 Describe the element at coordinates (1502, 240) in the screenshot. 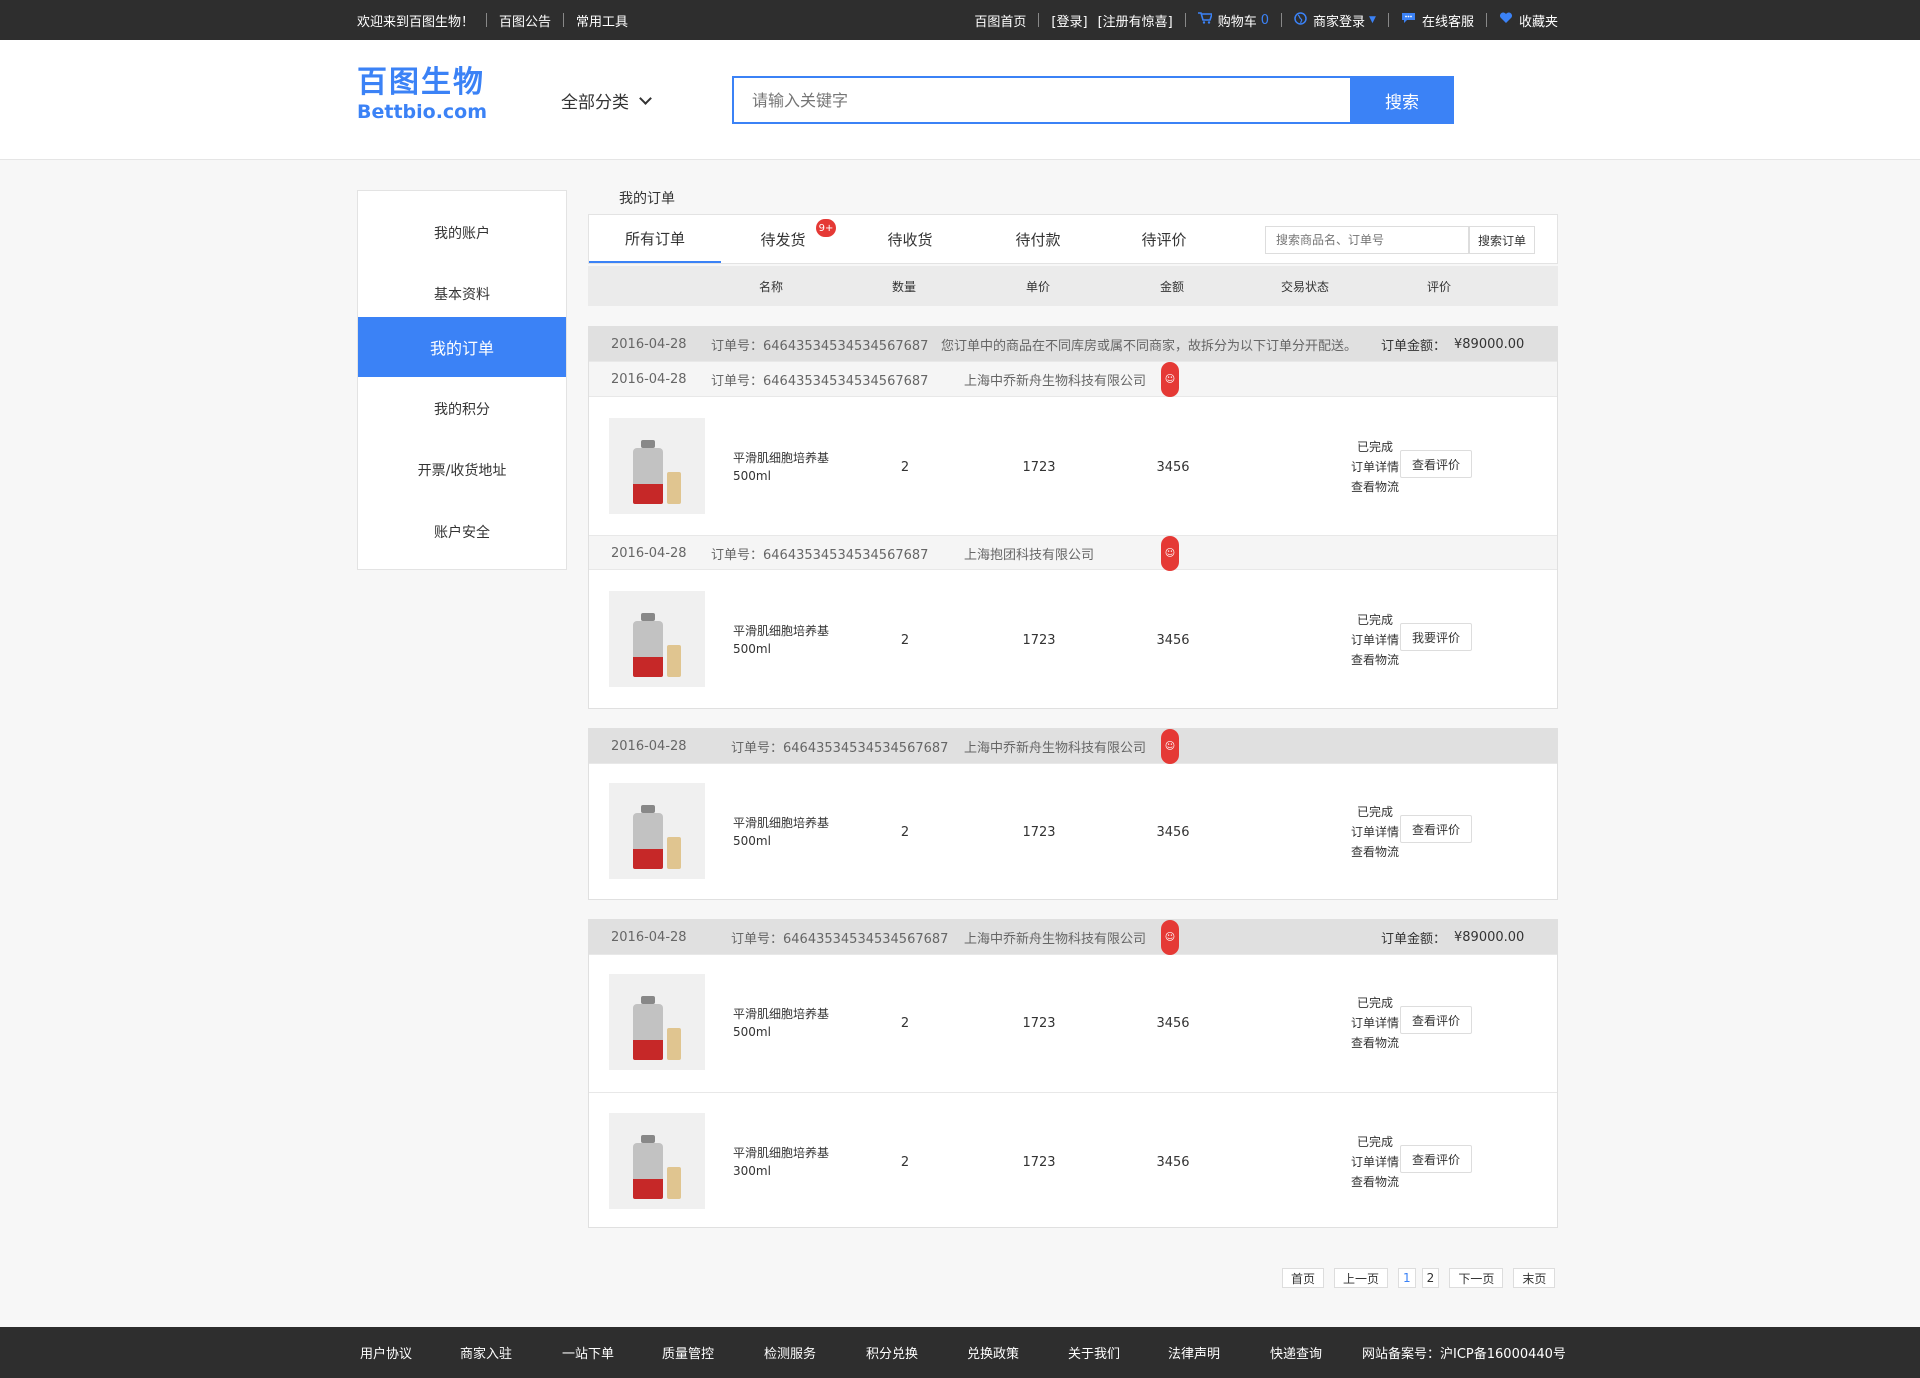

I see `order-search-button: 搜索订单` at that location.